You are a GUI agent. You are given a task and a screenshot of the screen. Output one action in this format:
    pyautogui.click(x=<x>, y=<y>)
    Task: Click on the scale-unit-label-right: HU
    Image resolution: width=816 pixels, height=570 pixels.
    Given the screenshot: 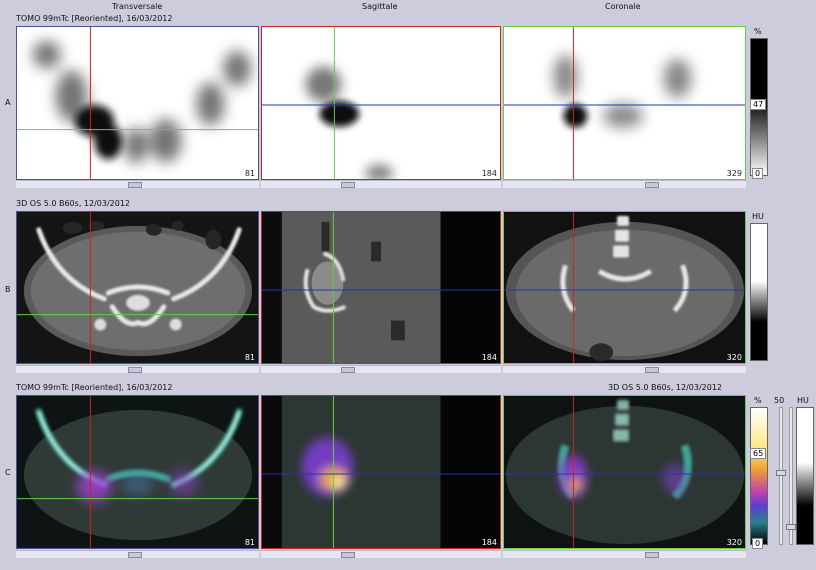 What is the action you would take?
    pyautogui.click(x=803, y=400)
    